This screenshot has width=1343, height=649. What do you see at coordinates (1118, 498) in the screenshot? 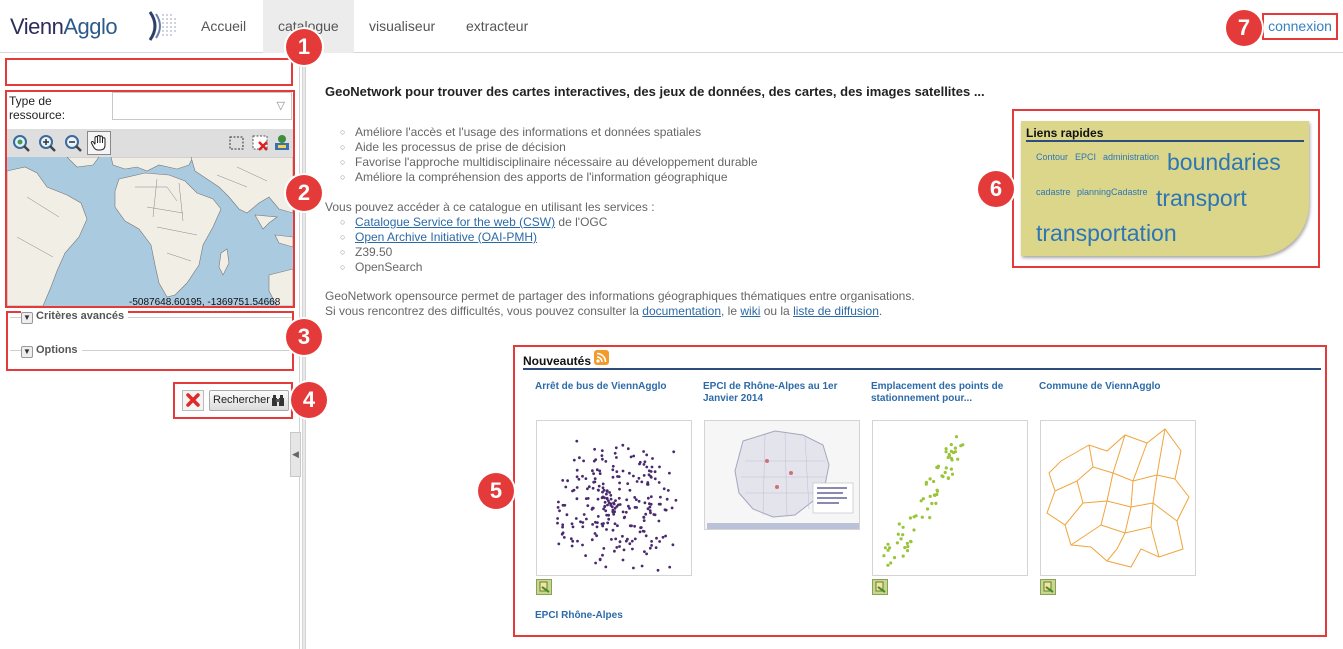
I see `news-thumbnail-communes` at bounding box center [1118, 498].